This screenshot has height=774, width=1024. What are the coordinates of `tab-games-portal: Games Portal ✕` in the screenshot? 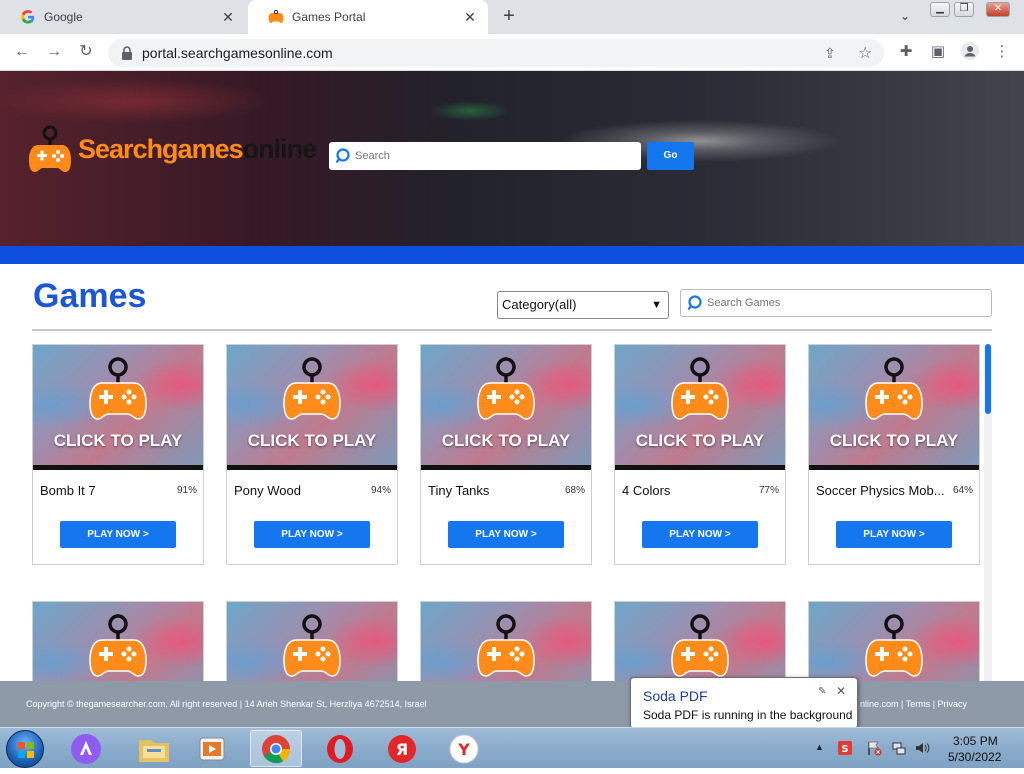 It's located at (368, 17).